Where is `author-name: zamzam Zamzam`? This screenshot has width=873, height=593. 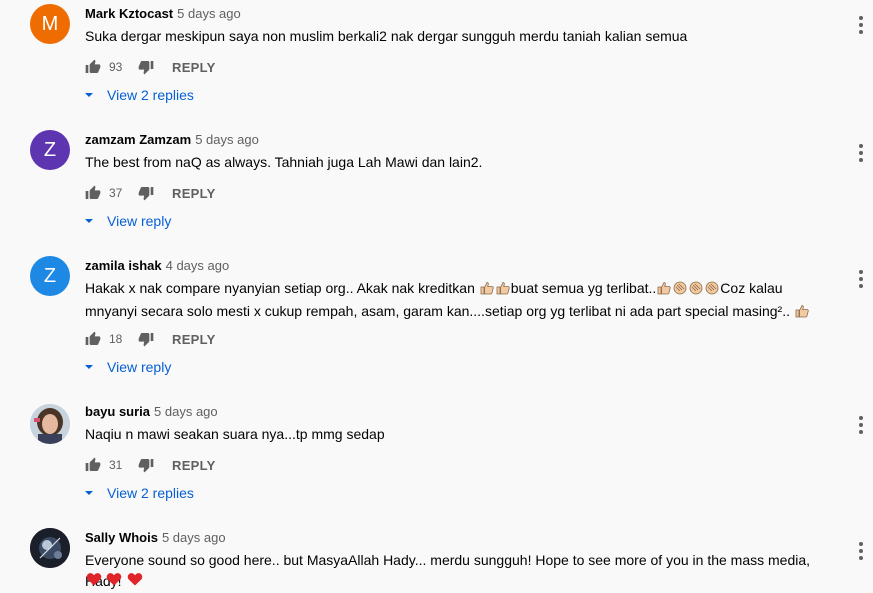 author-name: zamzam Zamzam is located at coordinates (138, 139).